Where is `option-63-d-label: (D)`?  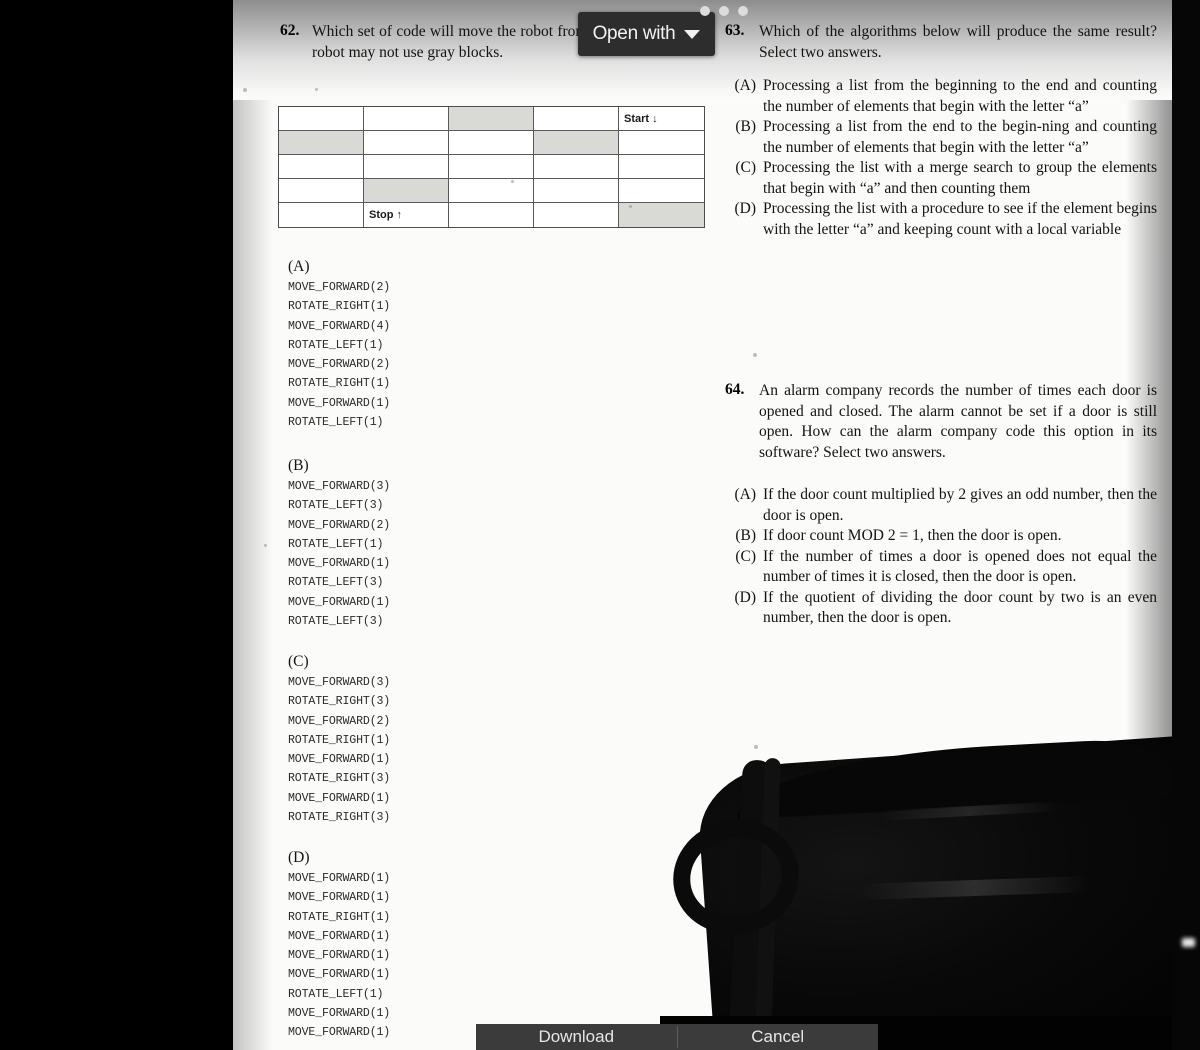
option-63-d-label: (D) is located at coordinates (745, 208).